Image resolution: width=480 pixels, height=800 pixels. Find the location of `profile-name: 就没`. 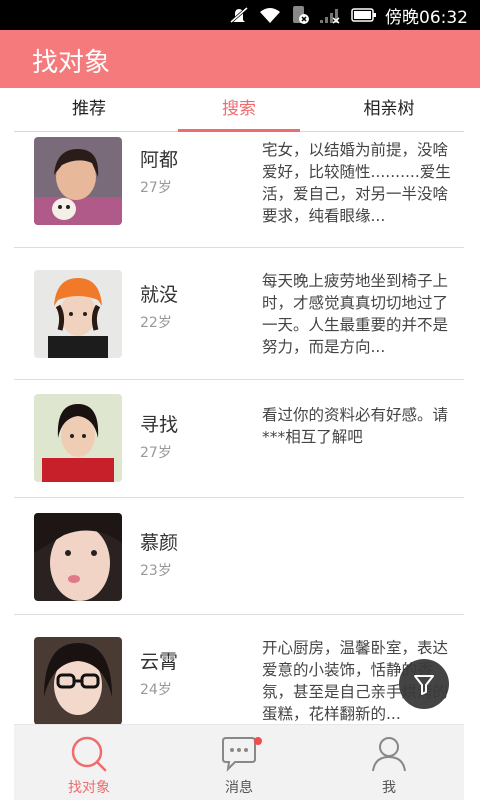

profile-name: 就没 is located at coordinates (159, 295).